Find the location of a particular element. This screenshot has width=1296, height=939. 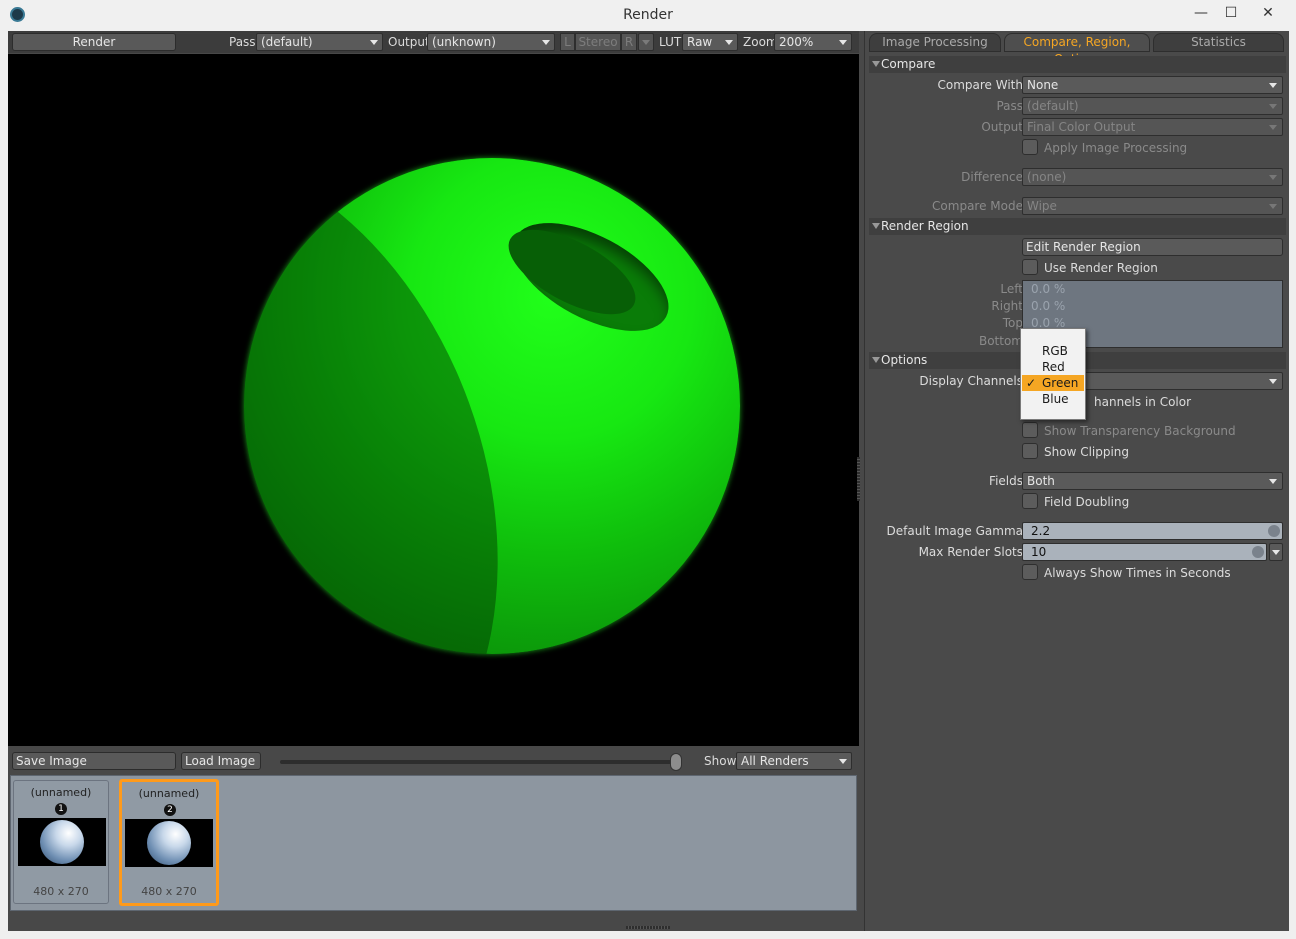

max-render-slots-label: Max Render Slots is located at coordinates (970, 552).